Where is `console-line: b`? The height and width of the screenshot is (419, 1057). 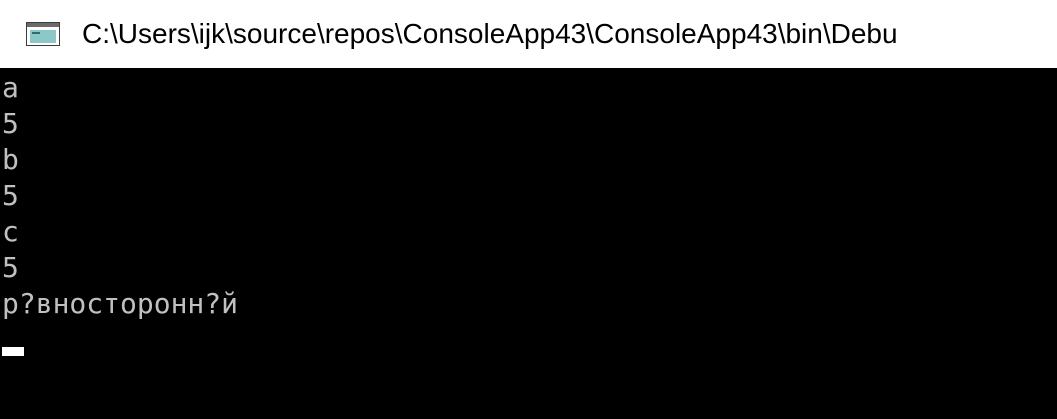 console-line: b is located at coordinates (10, 159).